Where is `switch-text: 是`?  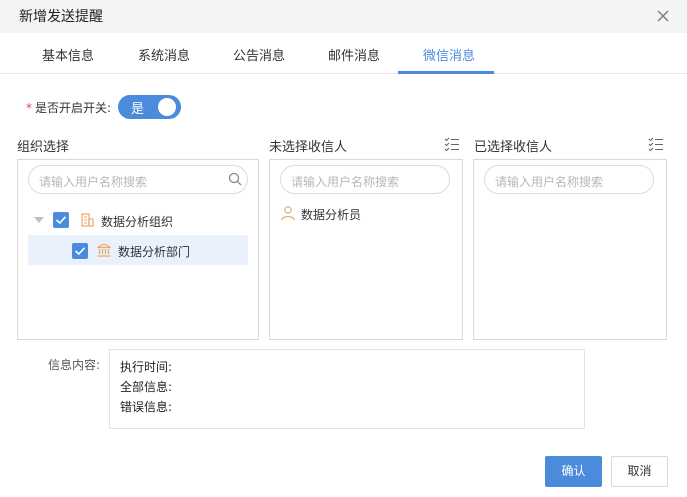
switch-text: 是 is located at coordinates (138, 109).